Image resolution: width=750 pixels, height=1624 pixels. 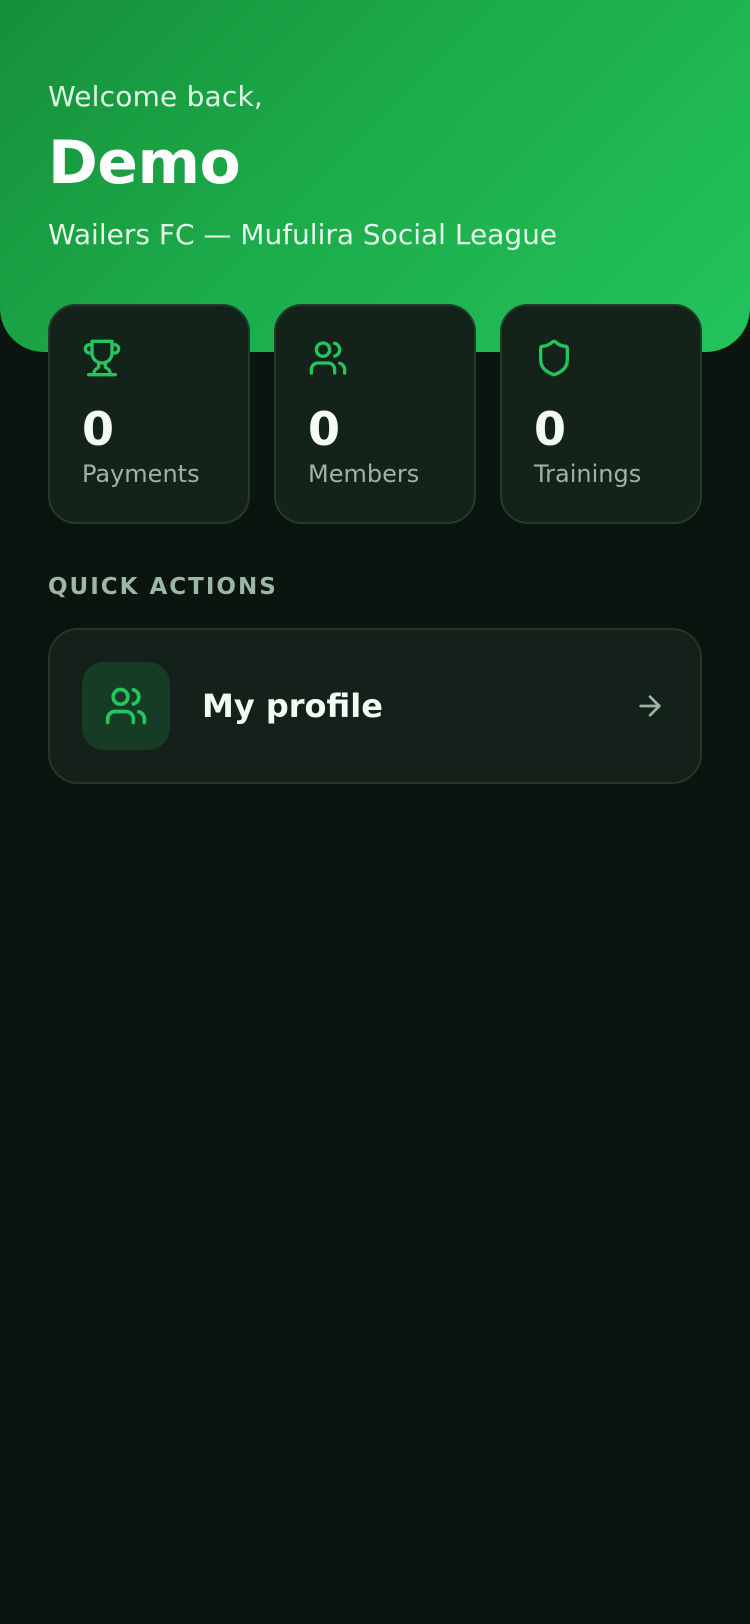 I want to click on stat-value-members: 0, so click(x=324, y=429).